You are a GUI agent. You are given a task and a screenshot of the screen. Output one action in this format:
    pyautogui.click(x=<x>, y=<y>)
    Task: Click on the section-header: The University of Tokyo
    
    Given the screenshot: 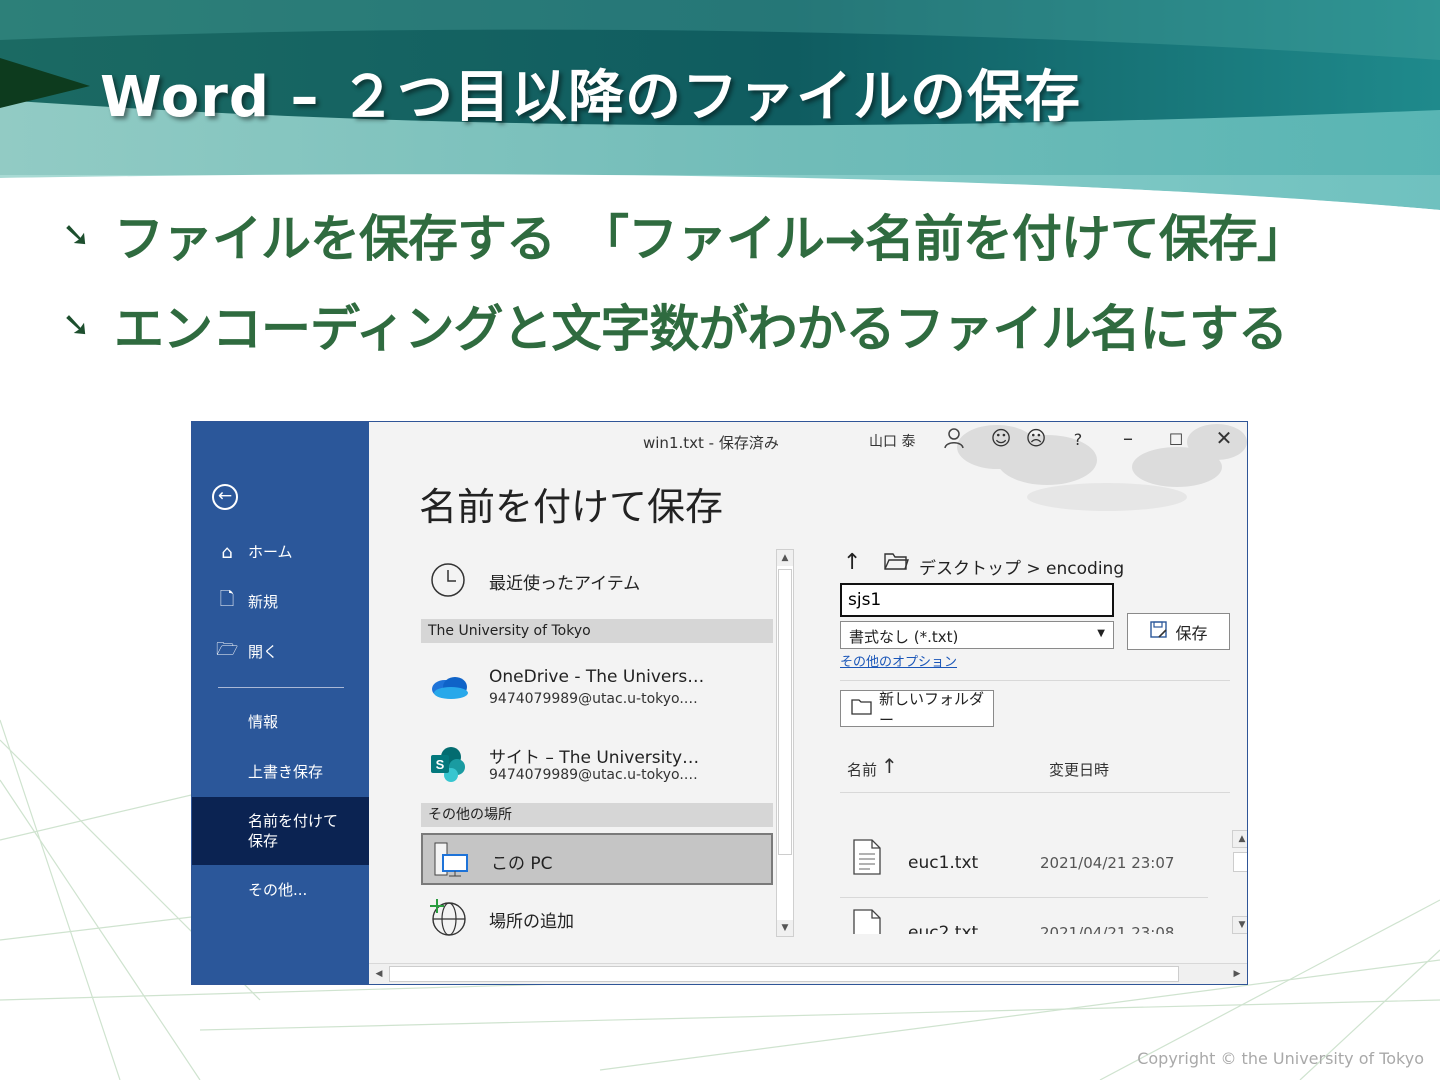 What is the action you would take?
    pyautogui.click(x=597, y=631)
    